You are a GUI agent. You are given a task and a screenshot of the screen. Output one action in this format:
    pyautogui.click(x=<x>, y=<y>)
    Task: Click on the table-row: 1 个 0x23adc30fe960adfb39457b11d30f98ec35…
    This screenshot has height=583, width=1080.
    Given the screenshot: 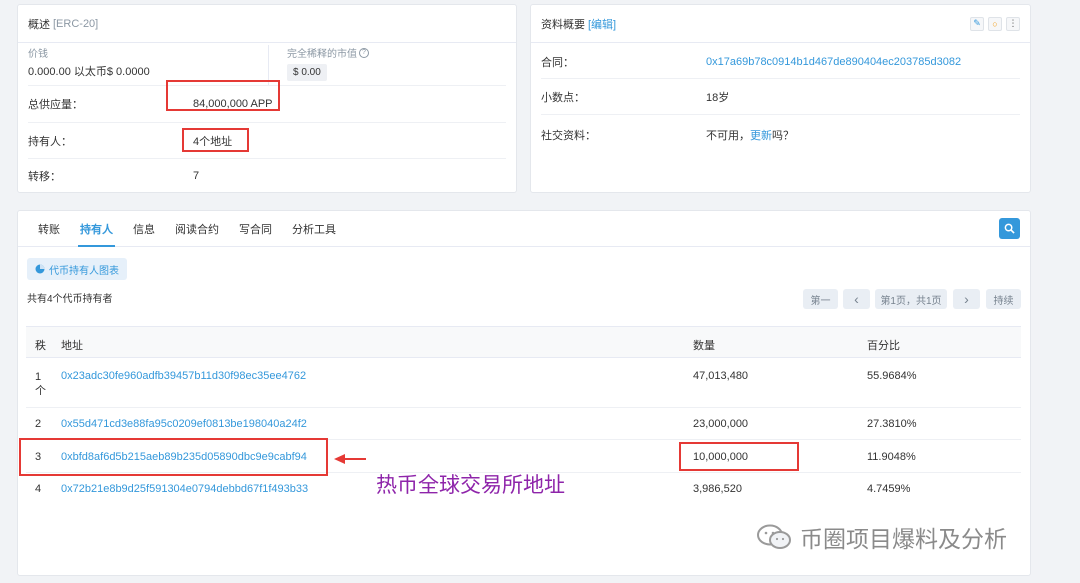 What is the action you would take?
    pyautogui.click(x=523, y=383)
    